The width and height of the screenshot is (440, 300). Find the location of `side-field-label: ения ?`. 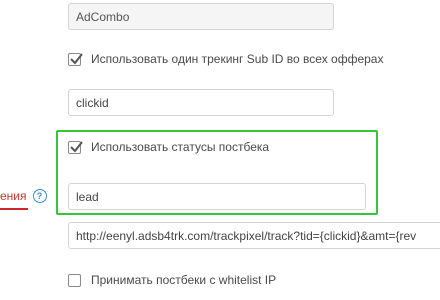

side-field-label: ения ? is located at coordinates (23, 196).